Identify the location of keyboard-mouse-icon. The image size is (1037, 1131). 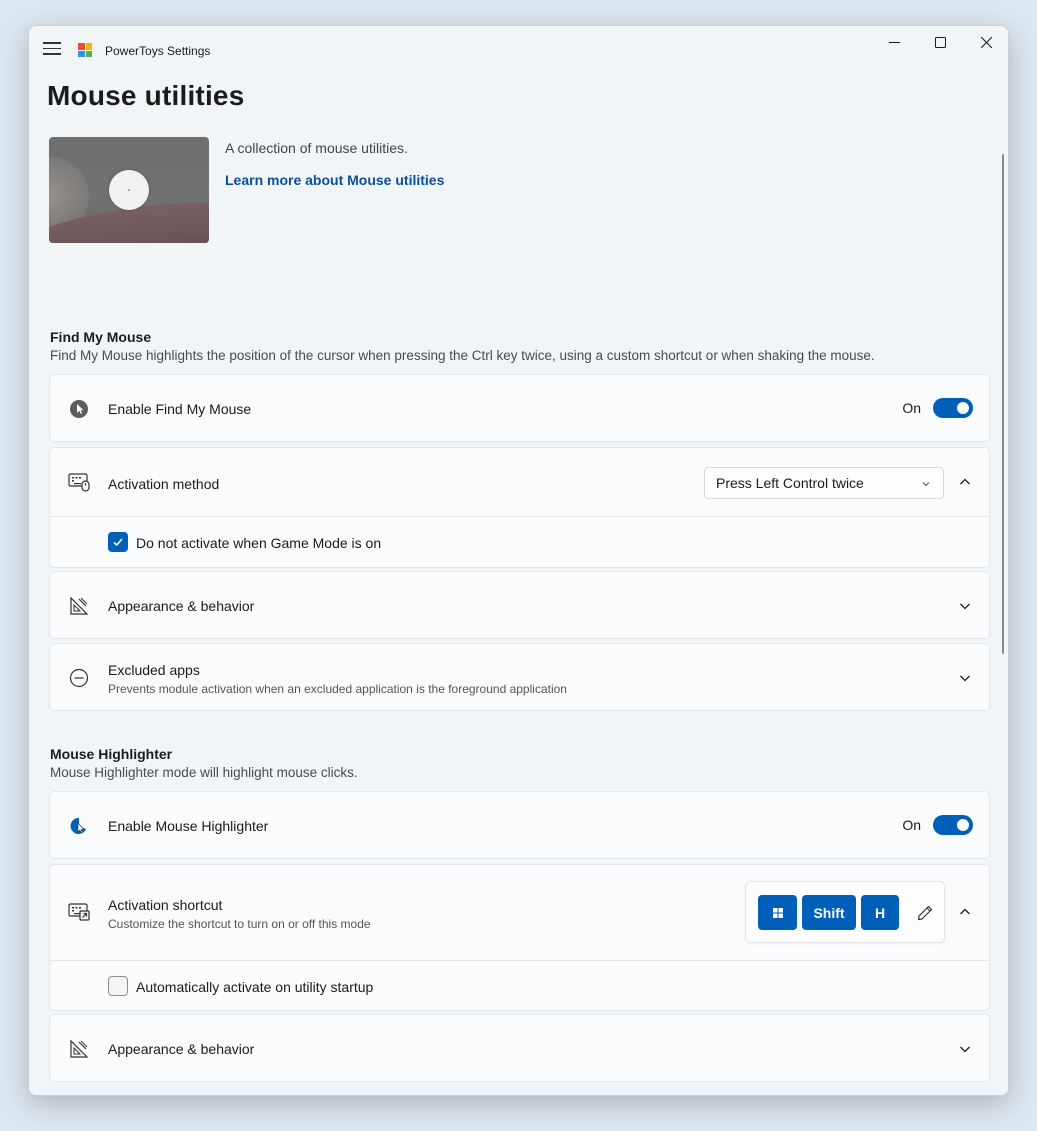
(79, 482).